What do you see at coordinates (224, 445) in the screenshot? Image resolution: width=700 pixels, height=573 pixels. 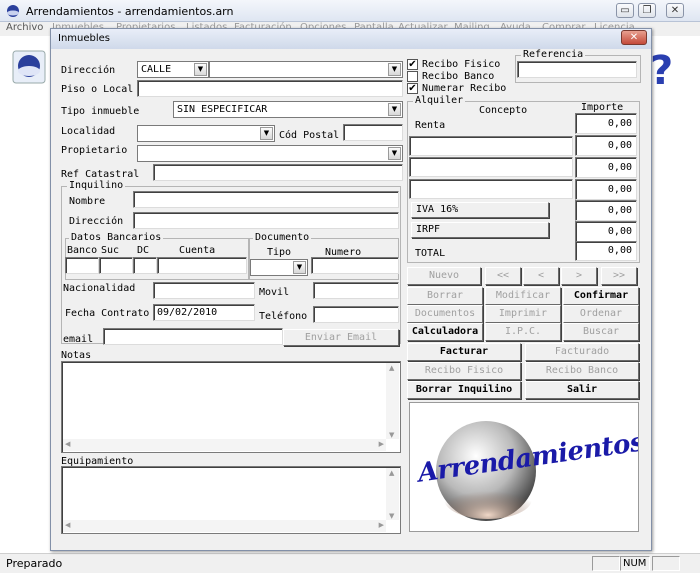 I see `notas-hscrollbar: ◀ ▶` at bounding box center [224, 445].